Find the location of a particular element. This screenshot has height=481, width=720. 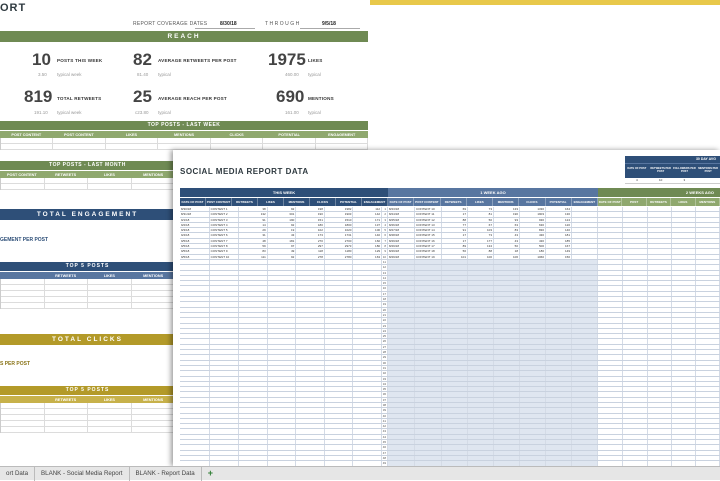

this-week-cell: CONTENT 7 is located at coordinates (225, 241).